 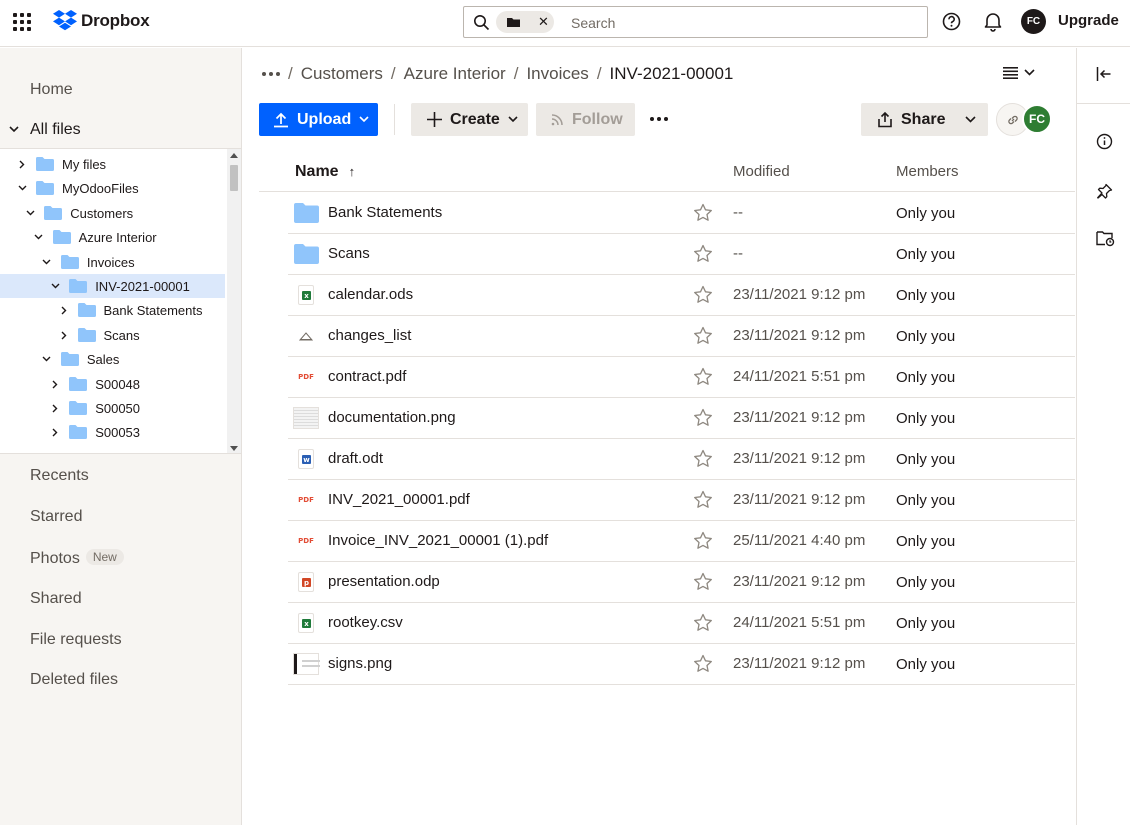 I want to click on info-icon, so click(x=1104, y=141).